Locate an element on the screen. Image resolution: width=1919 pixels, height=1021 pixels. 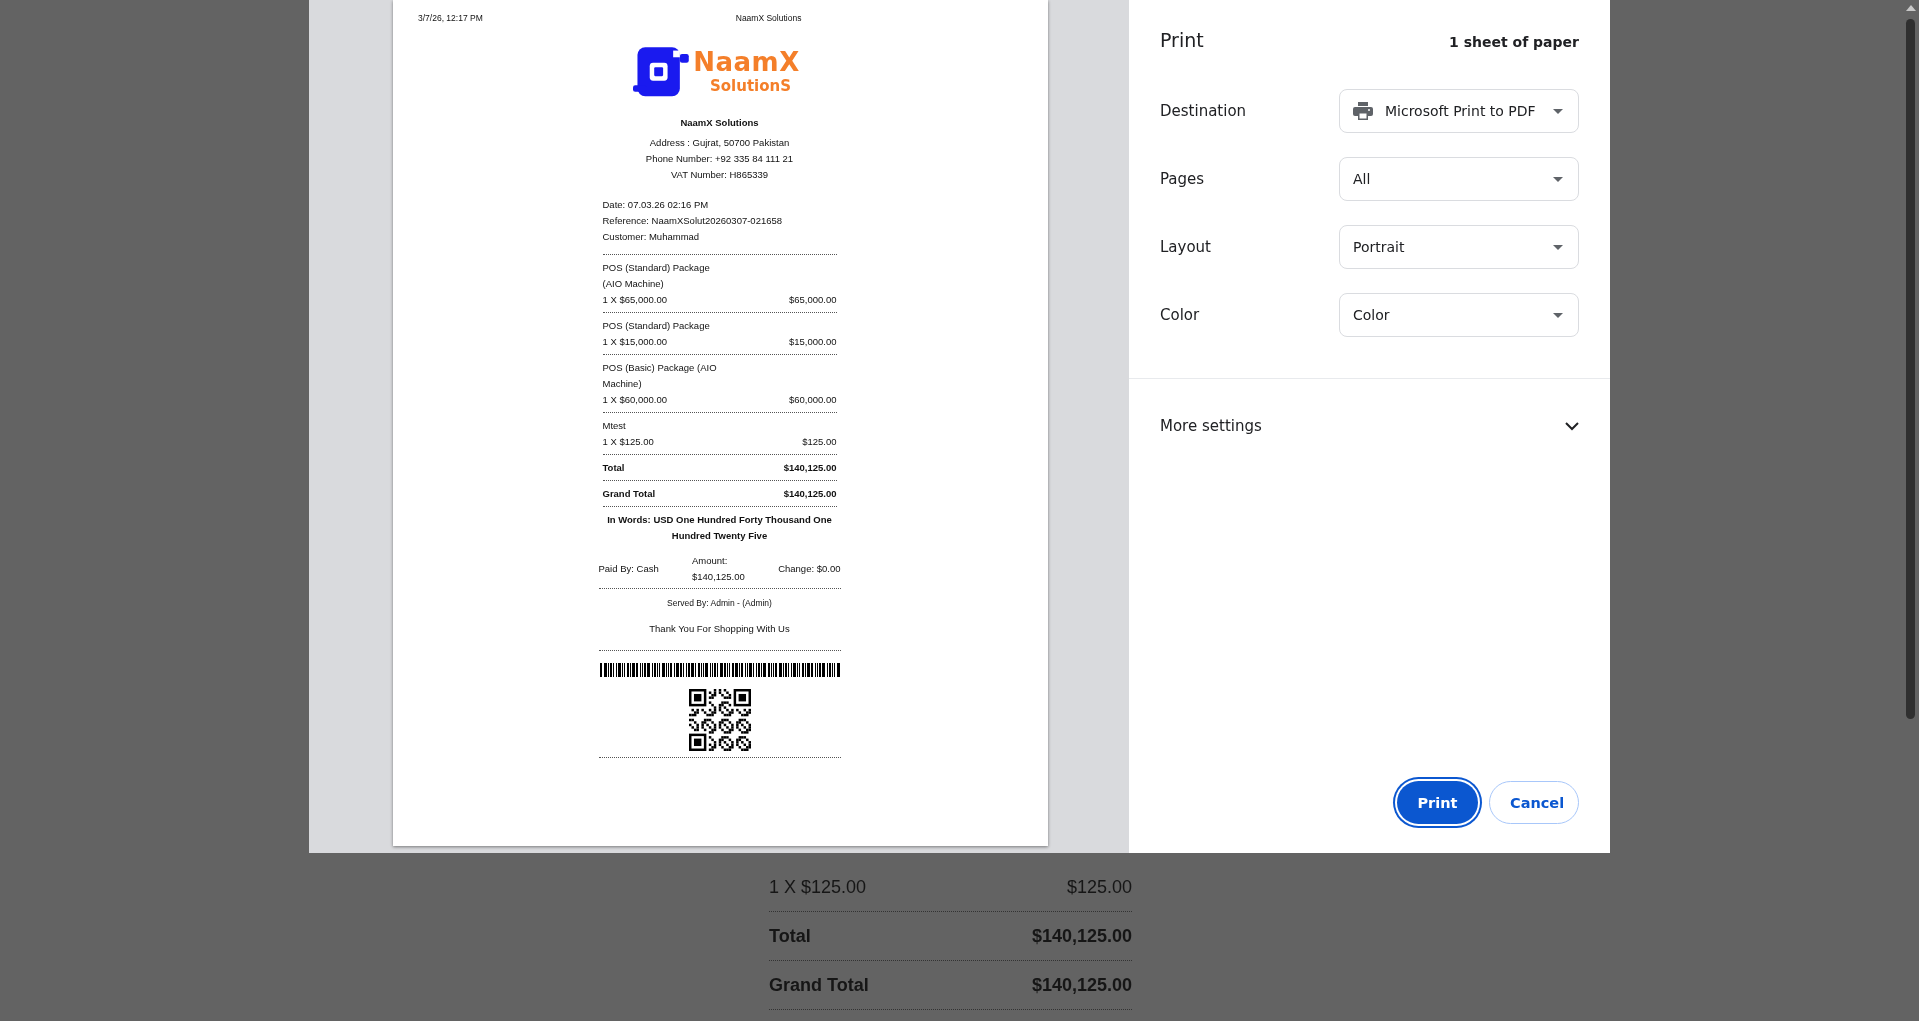
item-amount: $60,000.00 is located at coordinates (812, 400).